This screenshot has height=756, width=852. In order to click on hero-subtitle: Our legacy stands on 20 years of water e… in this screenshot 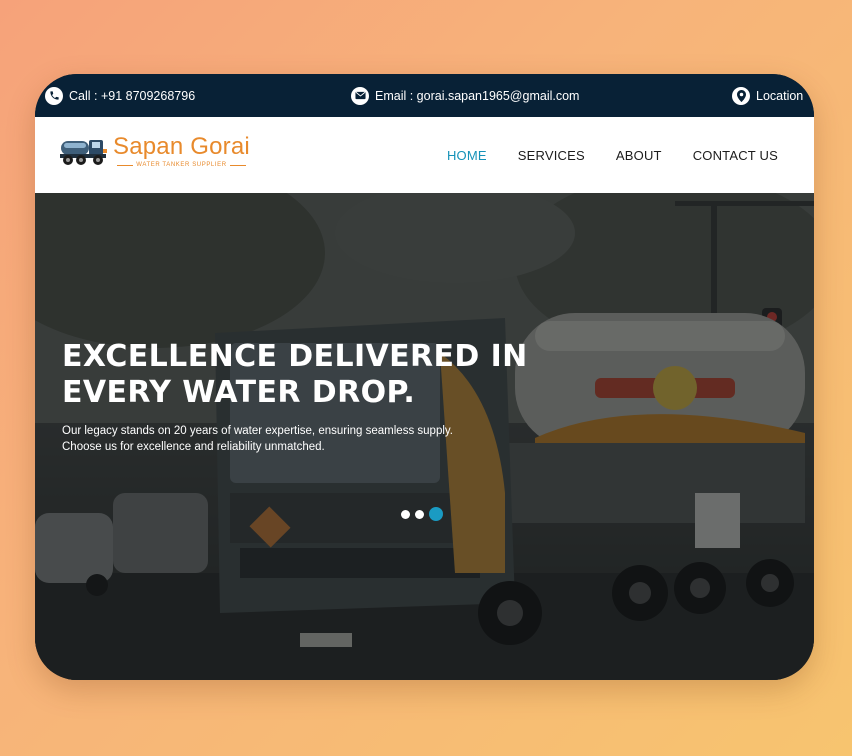, I will do `click(272, 439)`.